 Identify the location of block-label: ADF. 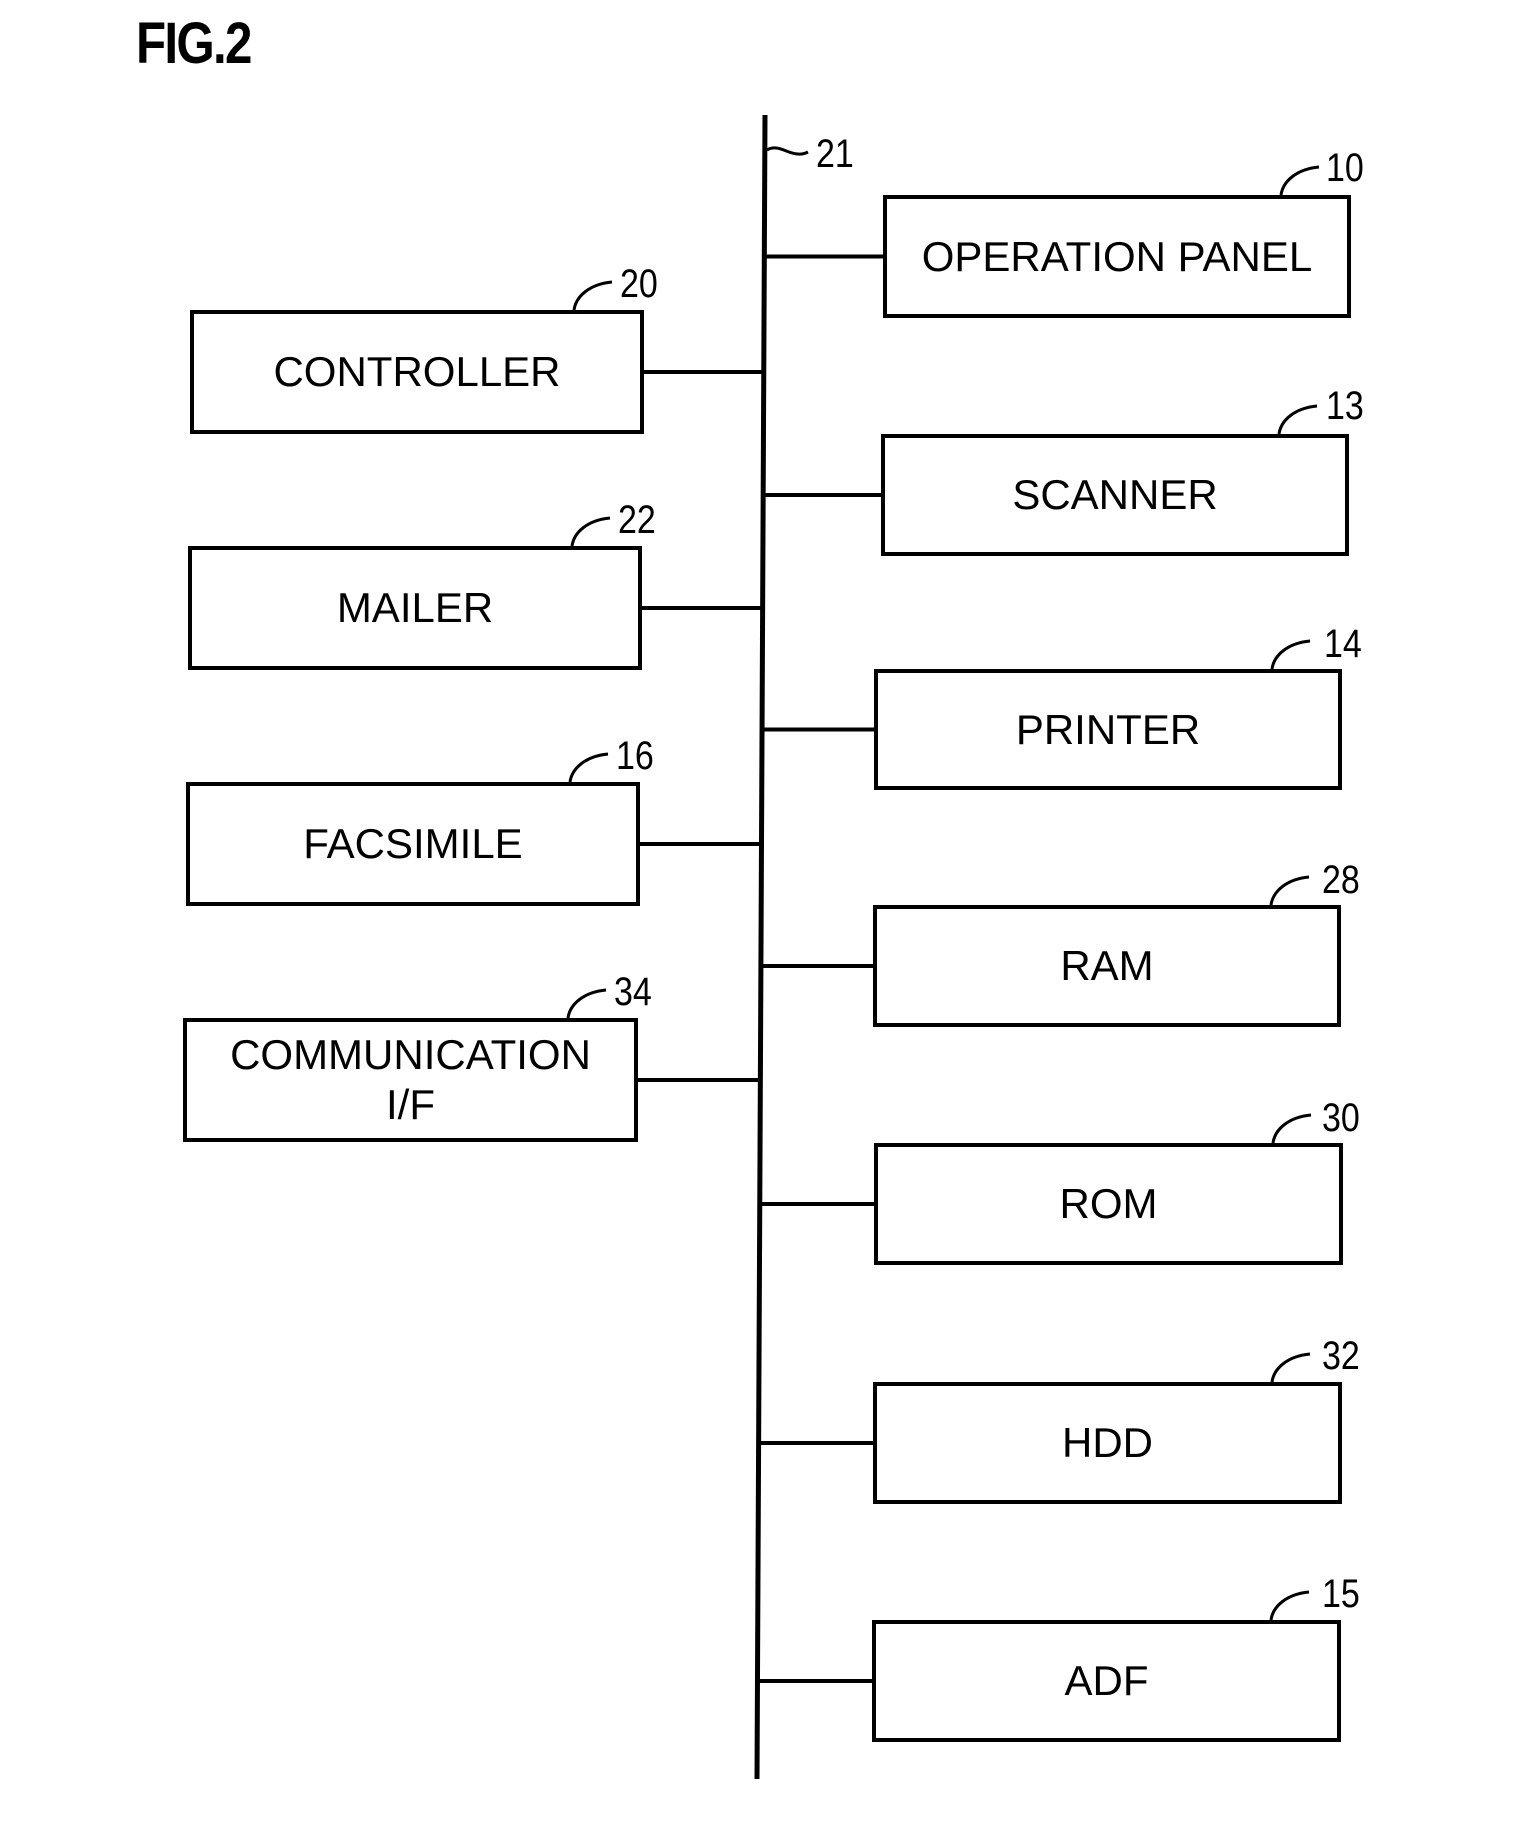
(1106, 1680).